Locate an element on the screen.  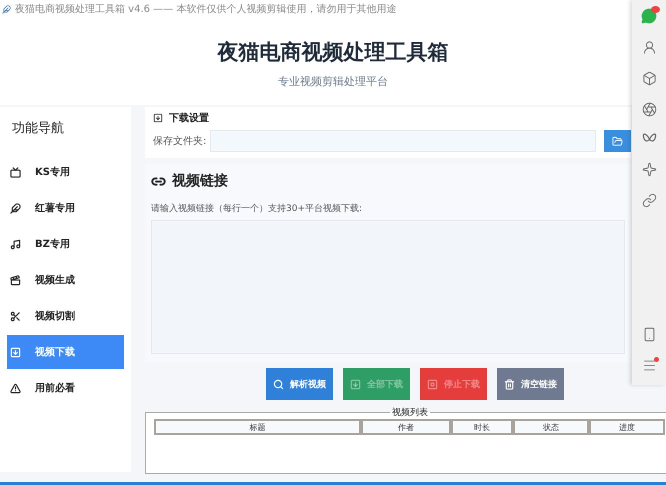
chat-icon is located at coordinates (649, 16).